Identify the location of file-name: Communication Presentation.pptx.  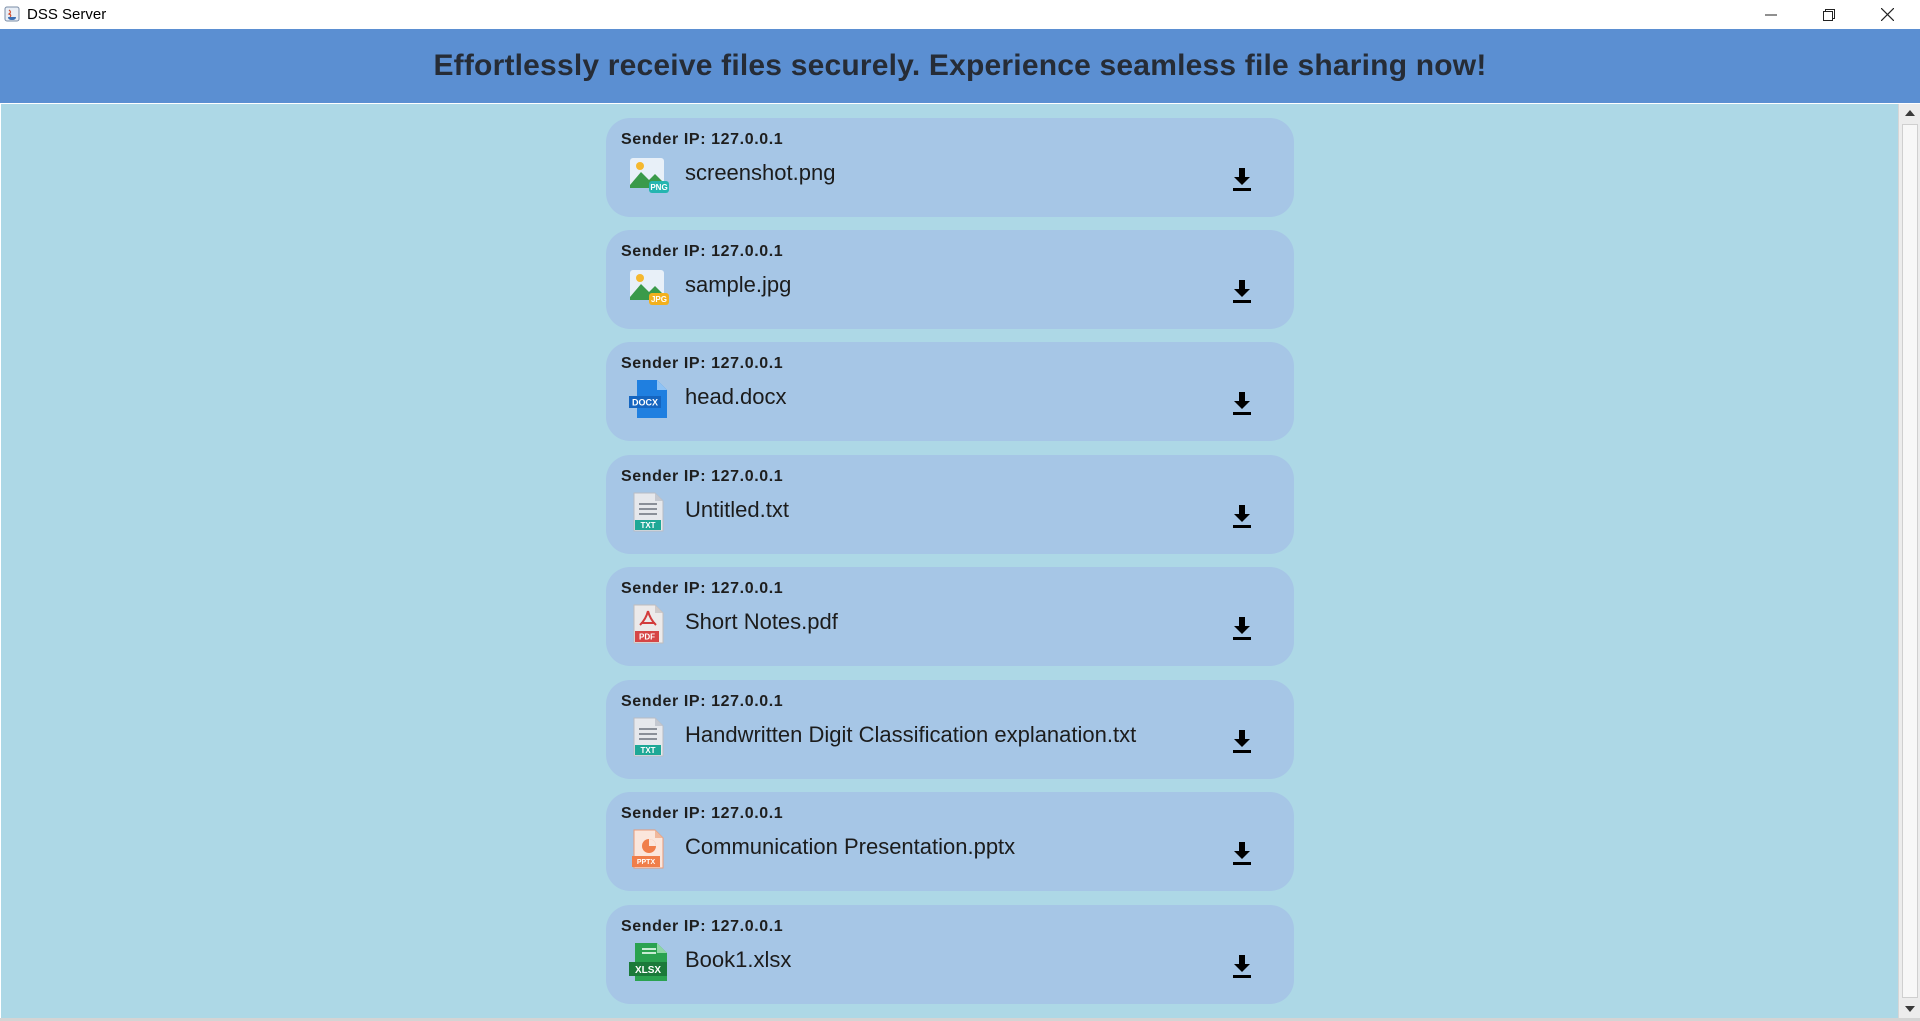
(850, 846).